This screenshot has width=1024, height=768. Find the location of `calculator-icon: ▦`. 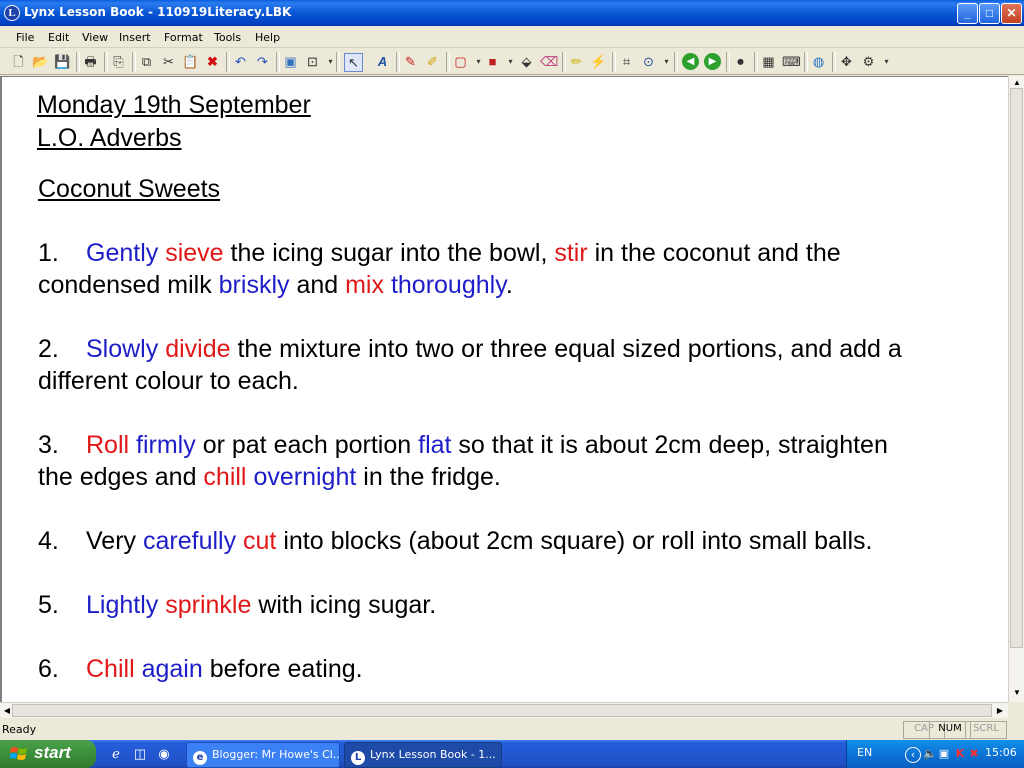

calculator-icon: ▦ is located at coordinates (768, 61).